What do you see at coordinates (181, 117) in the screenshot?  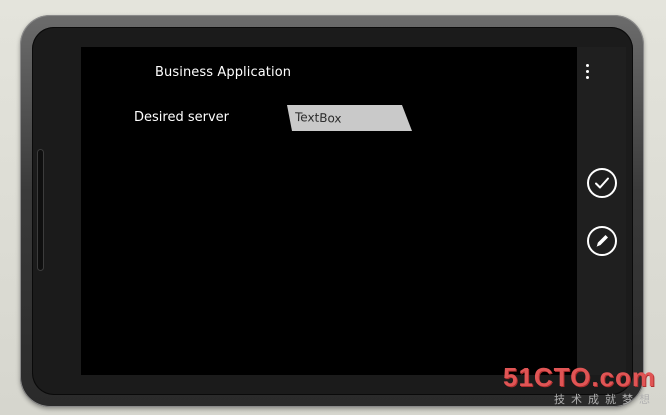 I see `server-label: Desired server` at bounding box center [181, 117].